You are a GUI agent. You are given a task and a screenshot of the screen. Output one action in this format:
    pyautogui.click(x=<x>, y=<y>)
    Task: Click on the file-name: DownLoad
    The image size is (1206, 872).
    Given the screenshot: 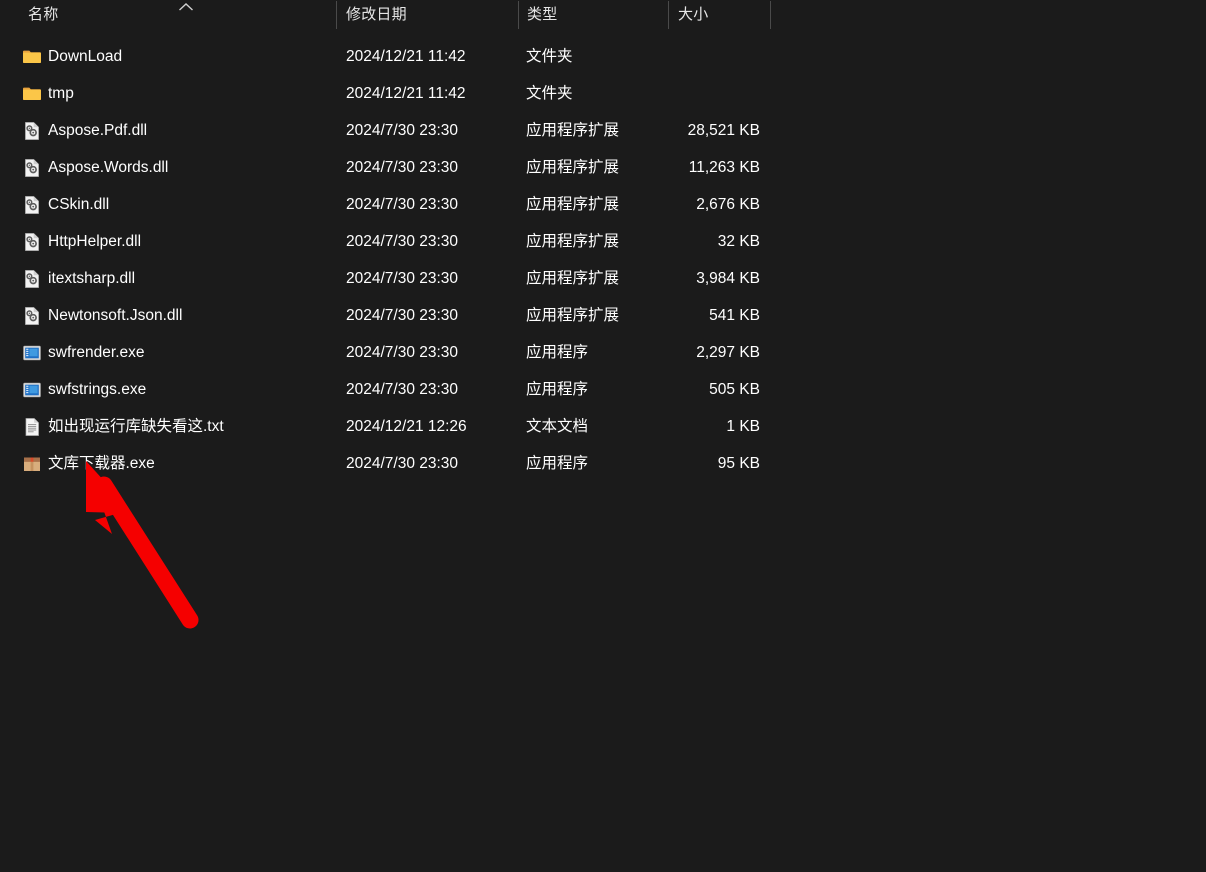 What is the action you would take?
    pyautogui.click(x=85, y=56)
    